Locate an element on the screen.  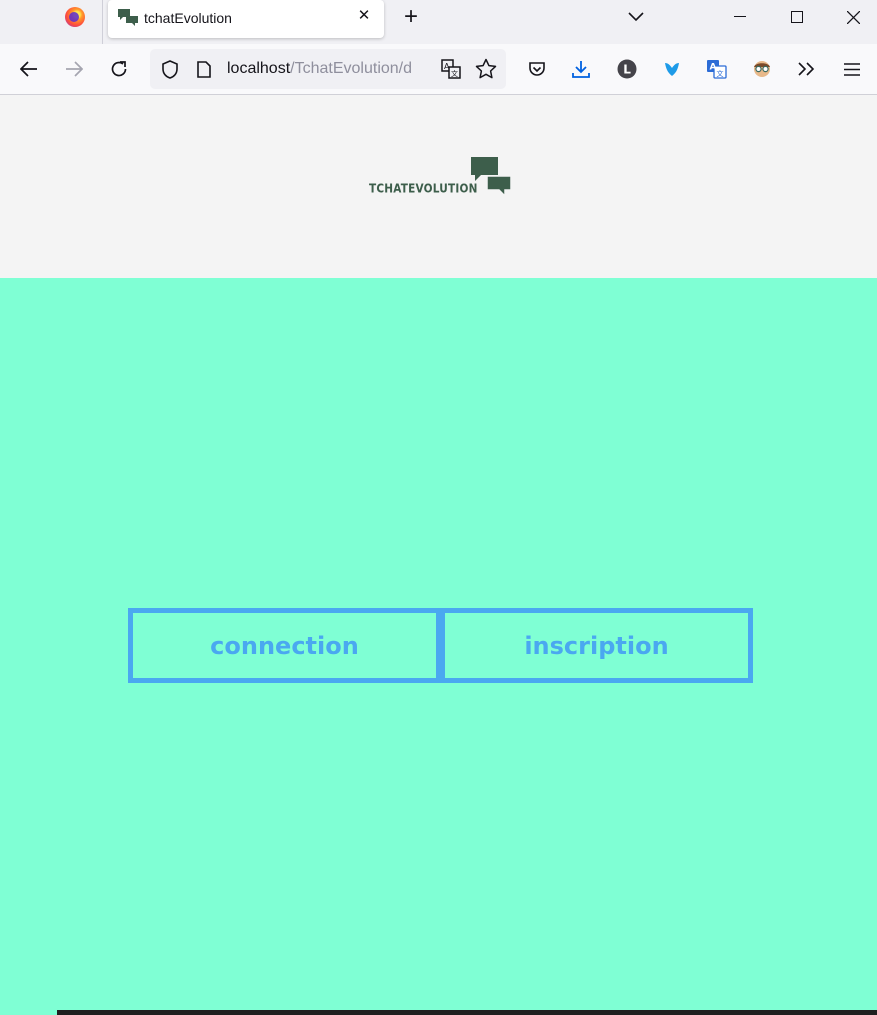
auth-button-group: connection inscription is located at coordinates (440, 645).